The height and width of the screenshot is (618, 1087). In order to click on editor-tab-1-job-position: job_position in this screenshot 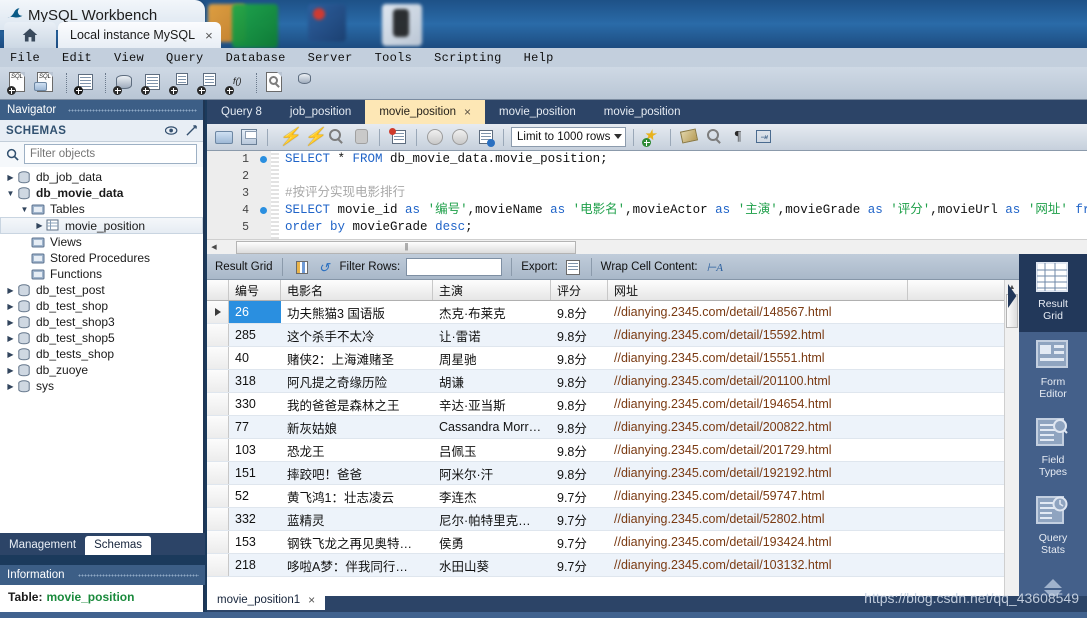, I will do `click(320, 112)`.